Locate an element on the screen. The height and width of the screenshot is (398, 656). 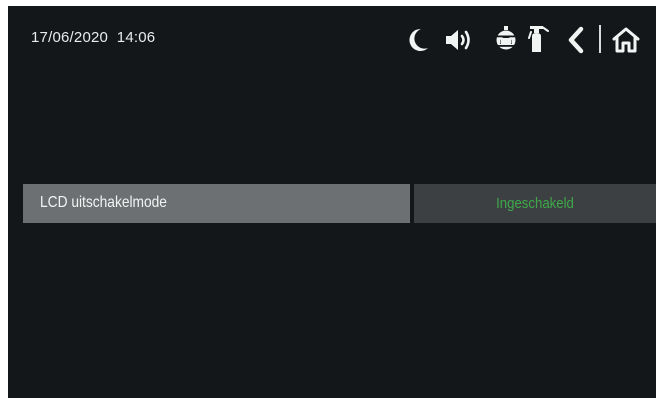
back-chevron-icon is located at coordinates (576, 40).